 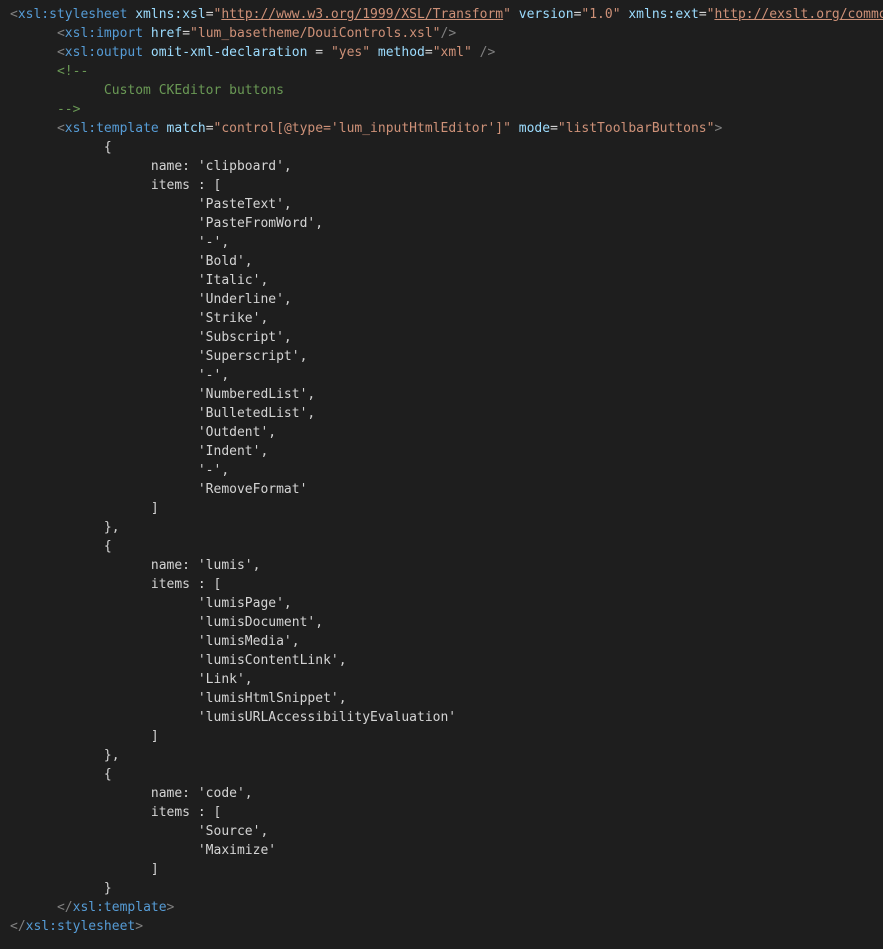 I want to click on code-line: 'Link',, so click(x=446, y=679).